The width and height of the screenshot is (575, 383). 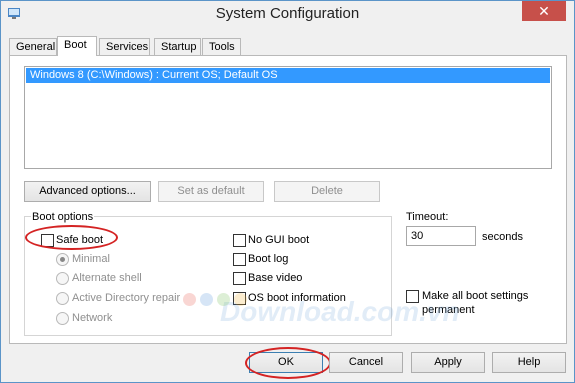 What do you see at coordinates (107, 278) in the screenshot?
I see `alternate-shell-label: Alternate shell` at bounding box center [107, 278].